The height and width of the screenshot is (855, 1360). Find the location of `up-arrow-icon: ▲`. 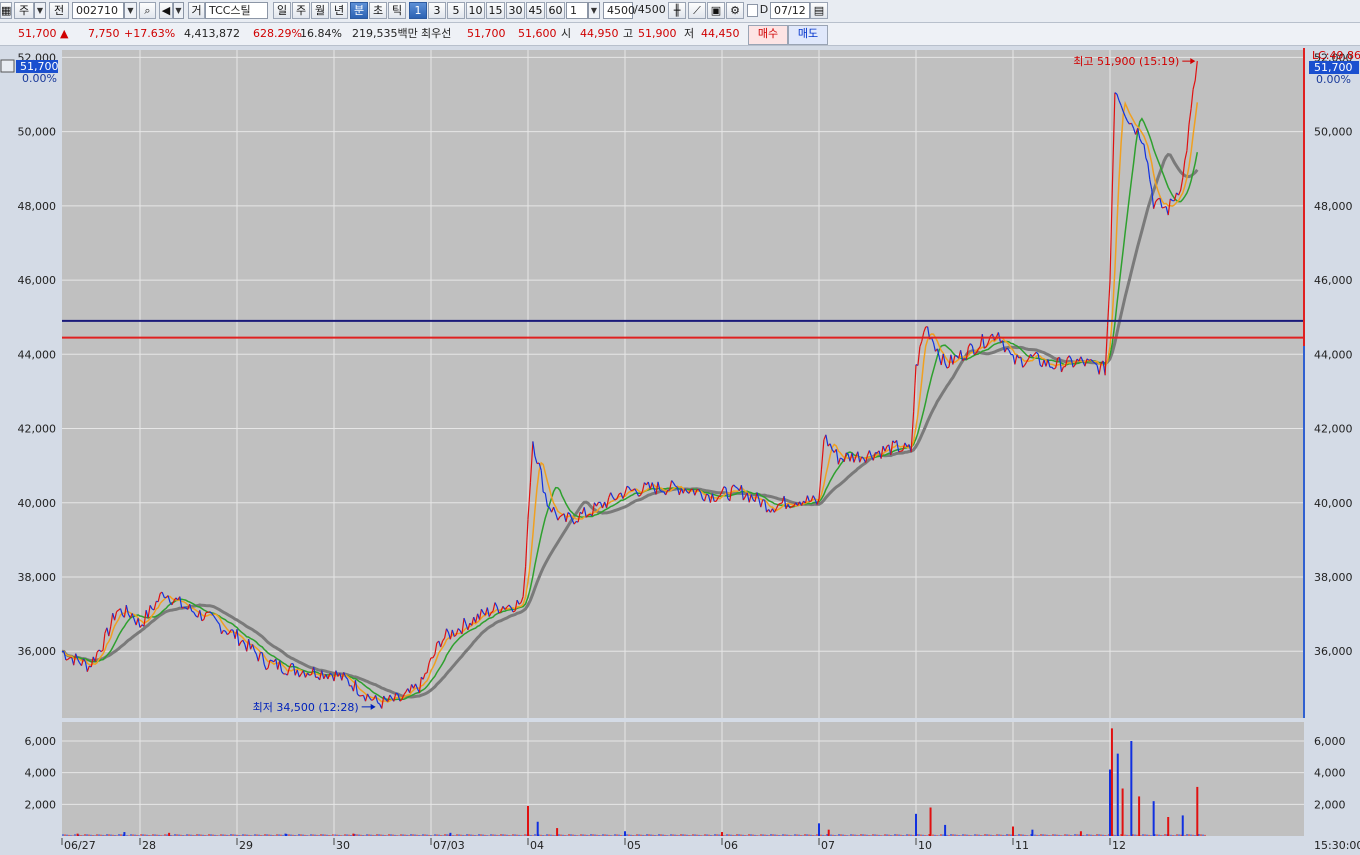

up-arrow-icon: ▲ is located at coordinates (64, 33).